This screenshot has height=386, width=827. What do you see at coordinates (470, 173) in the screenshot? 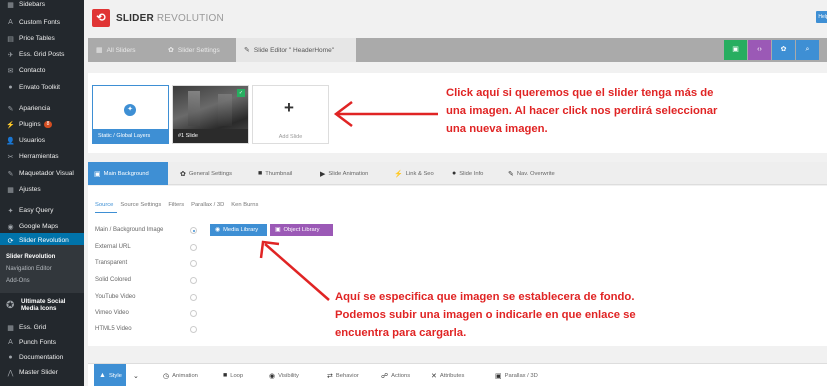
I see `tab-slide-info: ● Slide Info` at bounding box center [470, 173].